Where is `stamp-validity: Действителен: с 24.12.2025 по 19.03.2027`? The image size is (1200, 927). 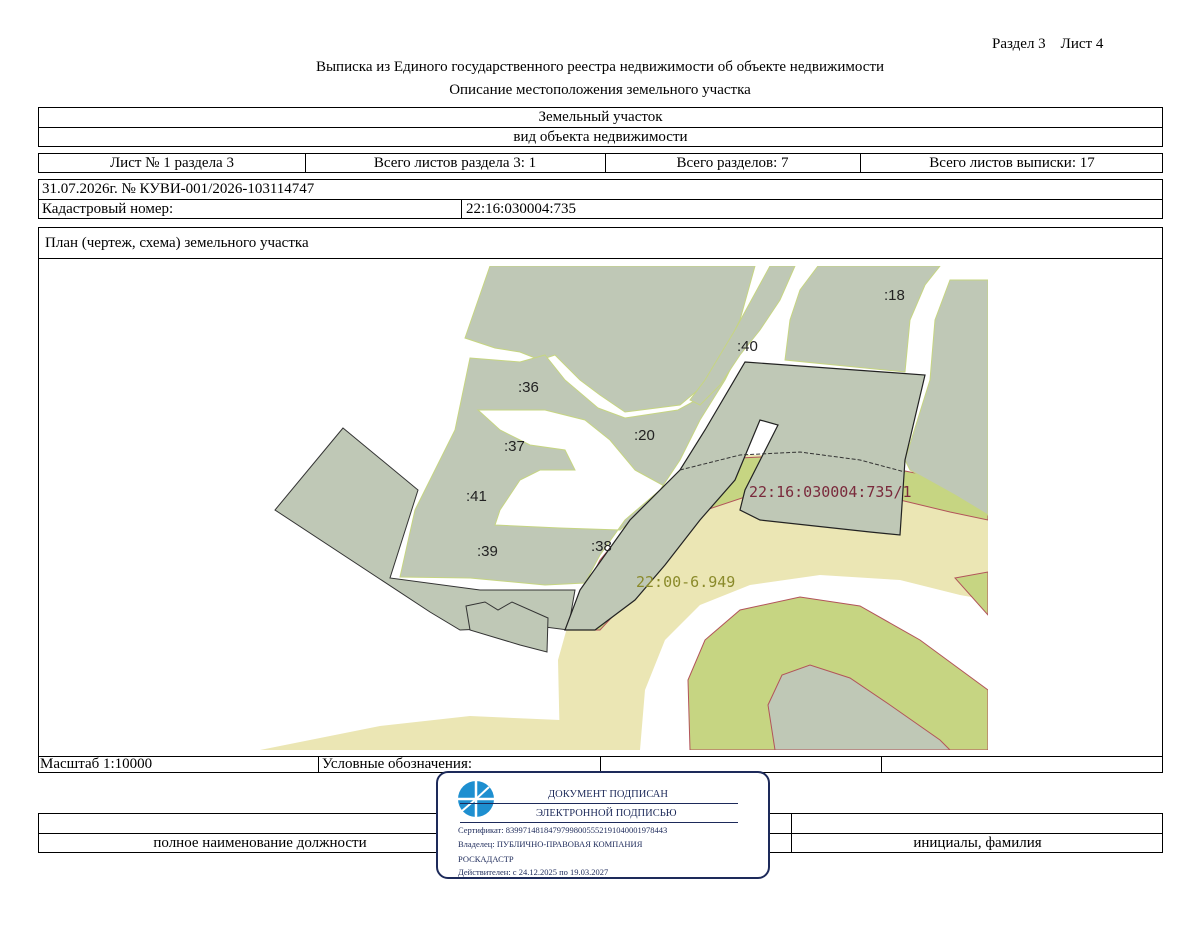
stamp-validity: Действителен: с 24.12.2025 по 19.03.2027 is located at coordinates (533, 872).